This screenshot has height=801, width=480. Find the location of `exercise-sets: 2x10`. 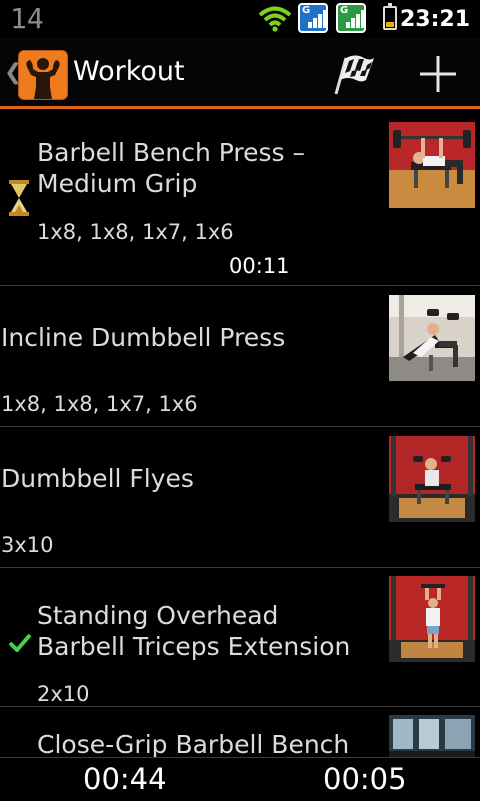

exercise-sets: 2x10 is located at coordinates (63, 694).